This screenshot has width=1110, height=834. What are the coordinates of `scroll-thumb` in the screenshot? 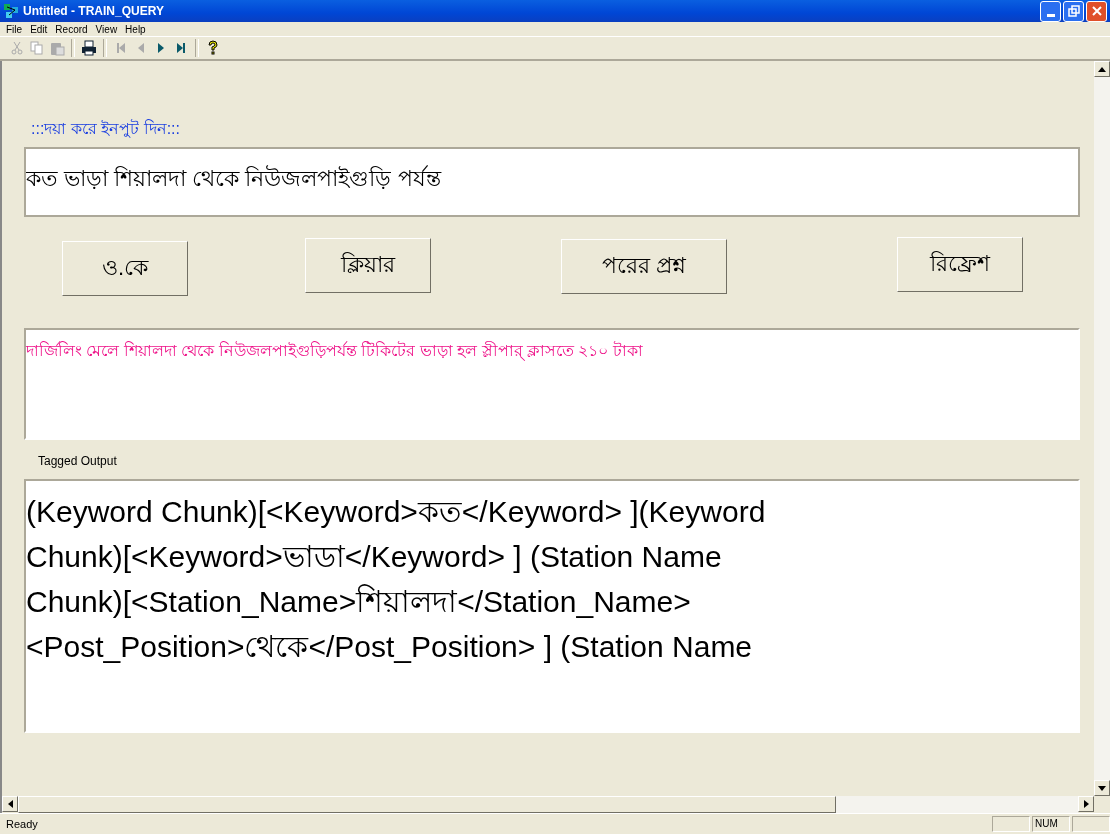 It's located at (427, 804).